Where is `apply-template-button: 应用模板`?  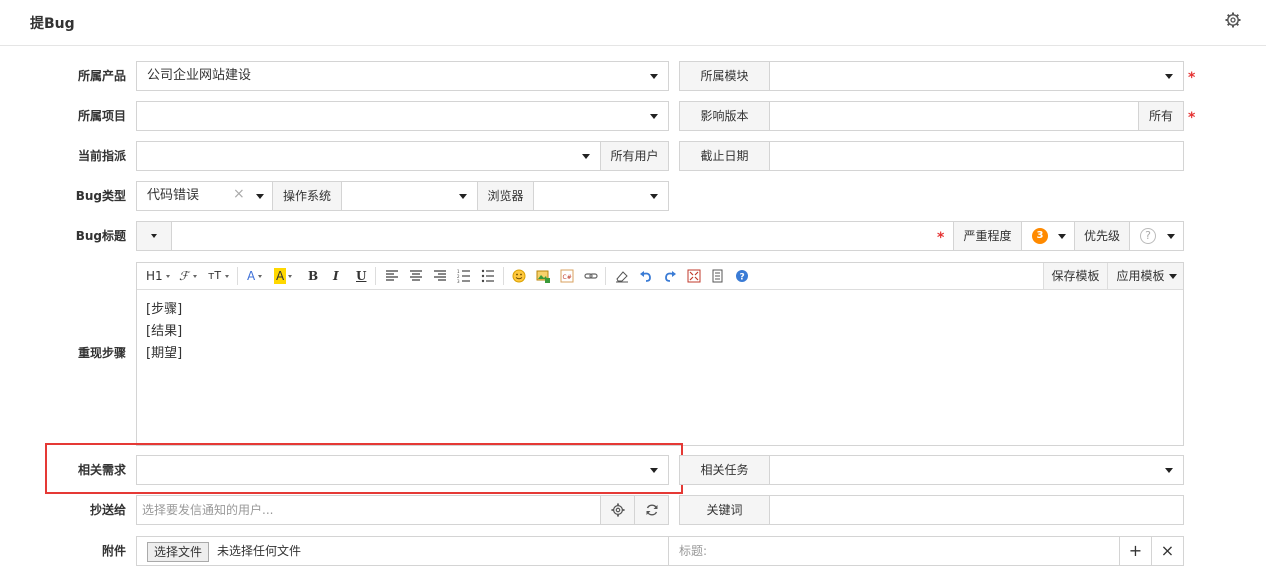 apply-template-button: 应用模板 is located at coordinates (1145, 276).